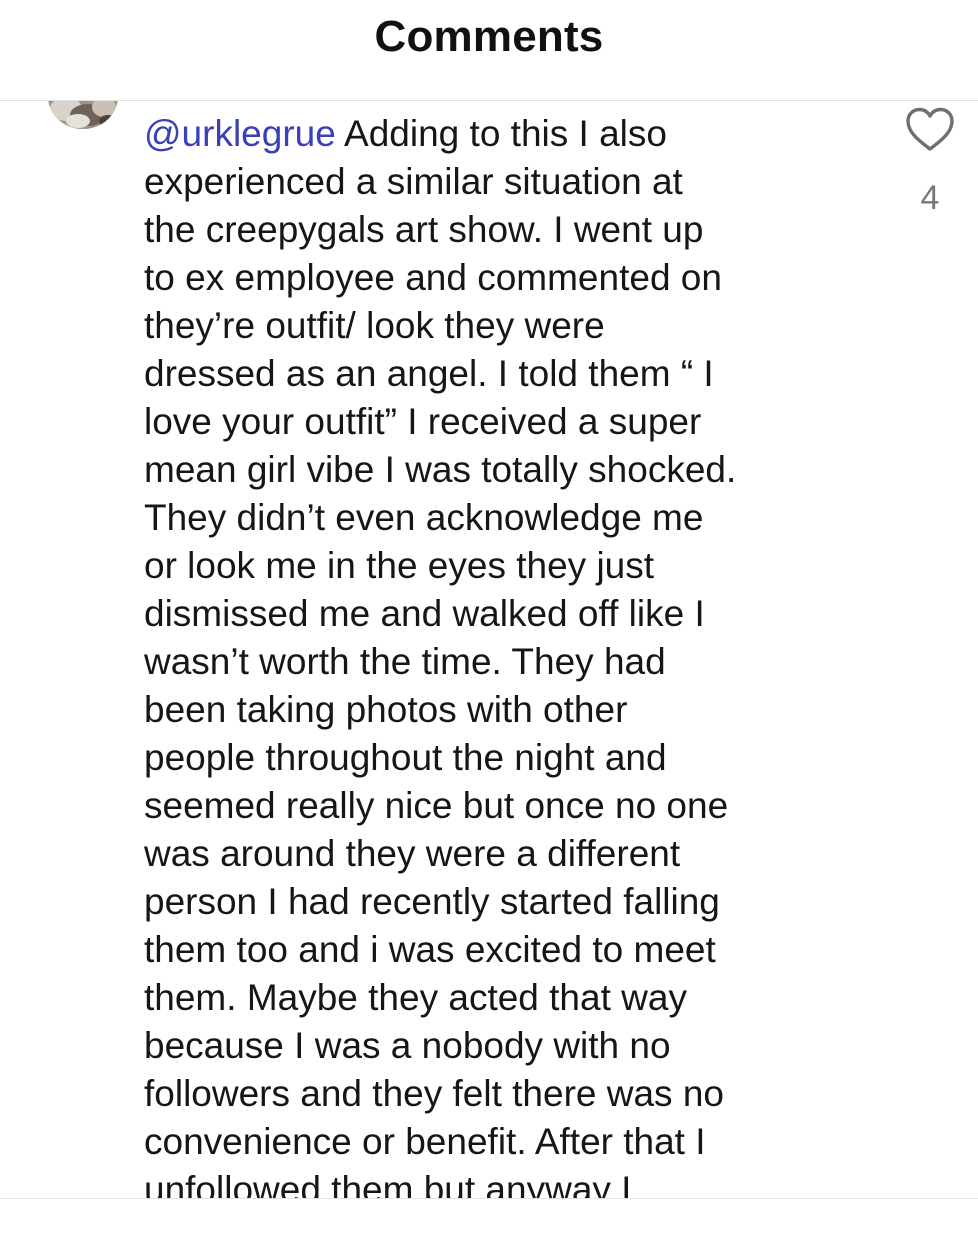 This screenshot has height=1240, width=978. What do you see at coordinates (405, 661) in the screenshot?
I see `comment-line: wasn’t worth the time. They had` at bounding box center [405, 661].